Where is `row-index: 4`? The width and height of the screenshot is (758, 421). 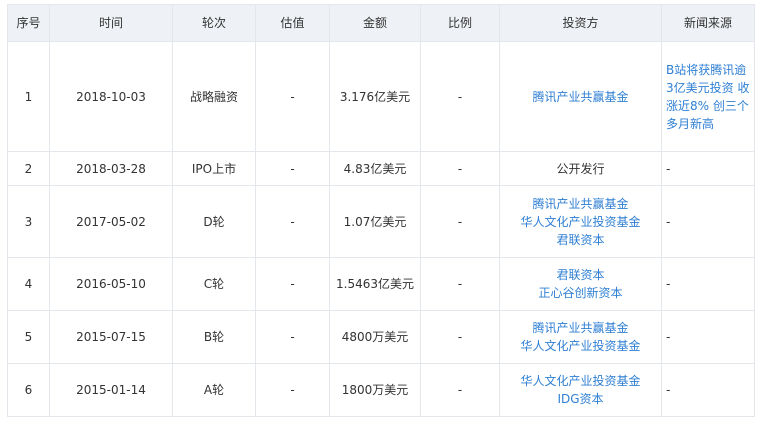 row-index: 4 is located at coordinates (28, 284).